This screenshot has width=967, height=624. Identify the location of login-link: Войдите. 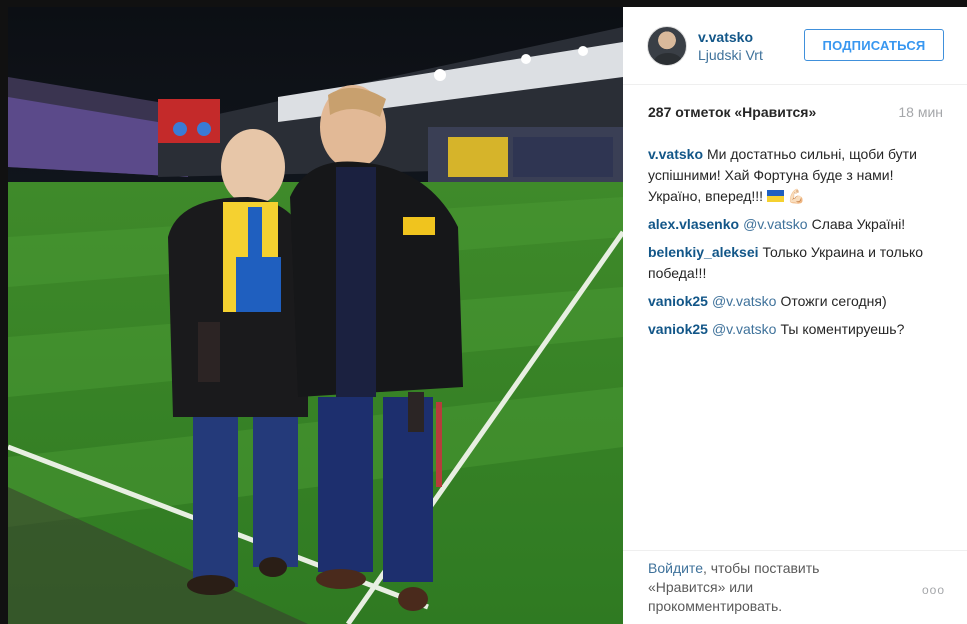
(675, 568).